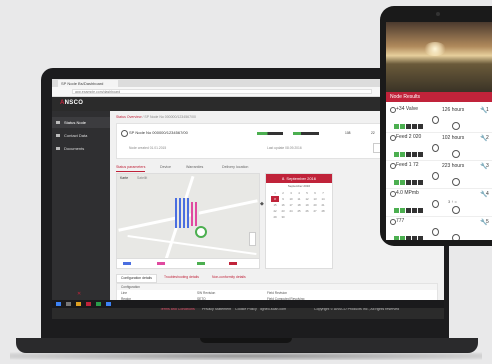 The image size is (492, 364). What do you see at coordinates (275, 217) in the screenshot?
I see `calendar-day: 29` at bounding box center [275, 217].